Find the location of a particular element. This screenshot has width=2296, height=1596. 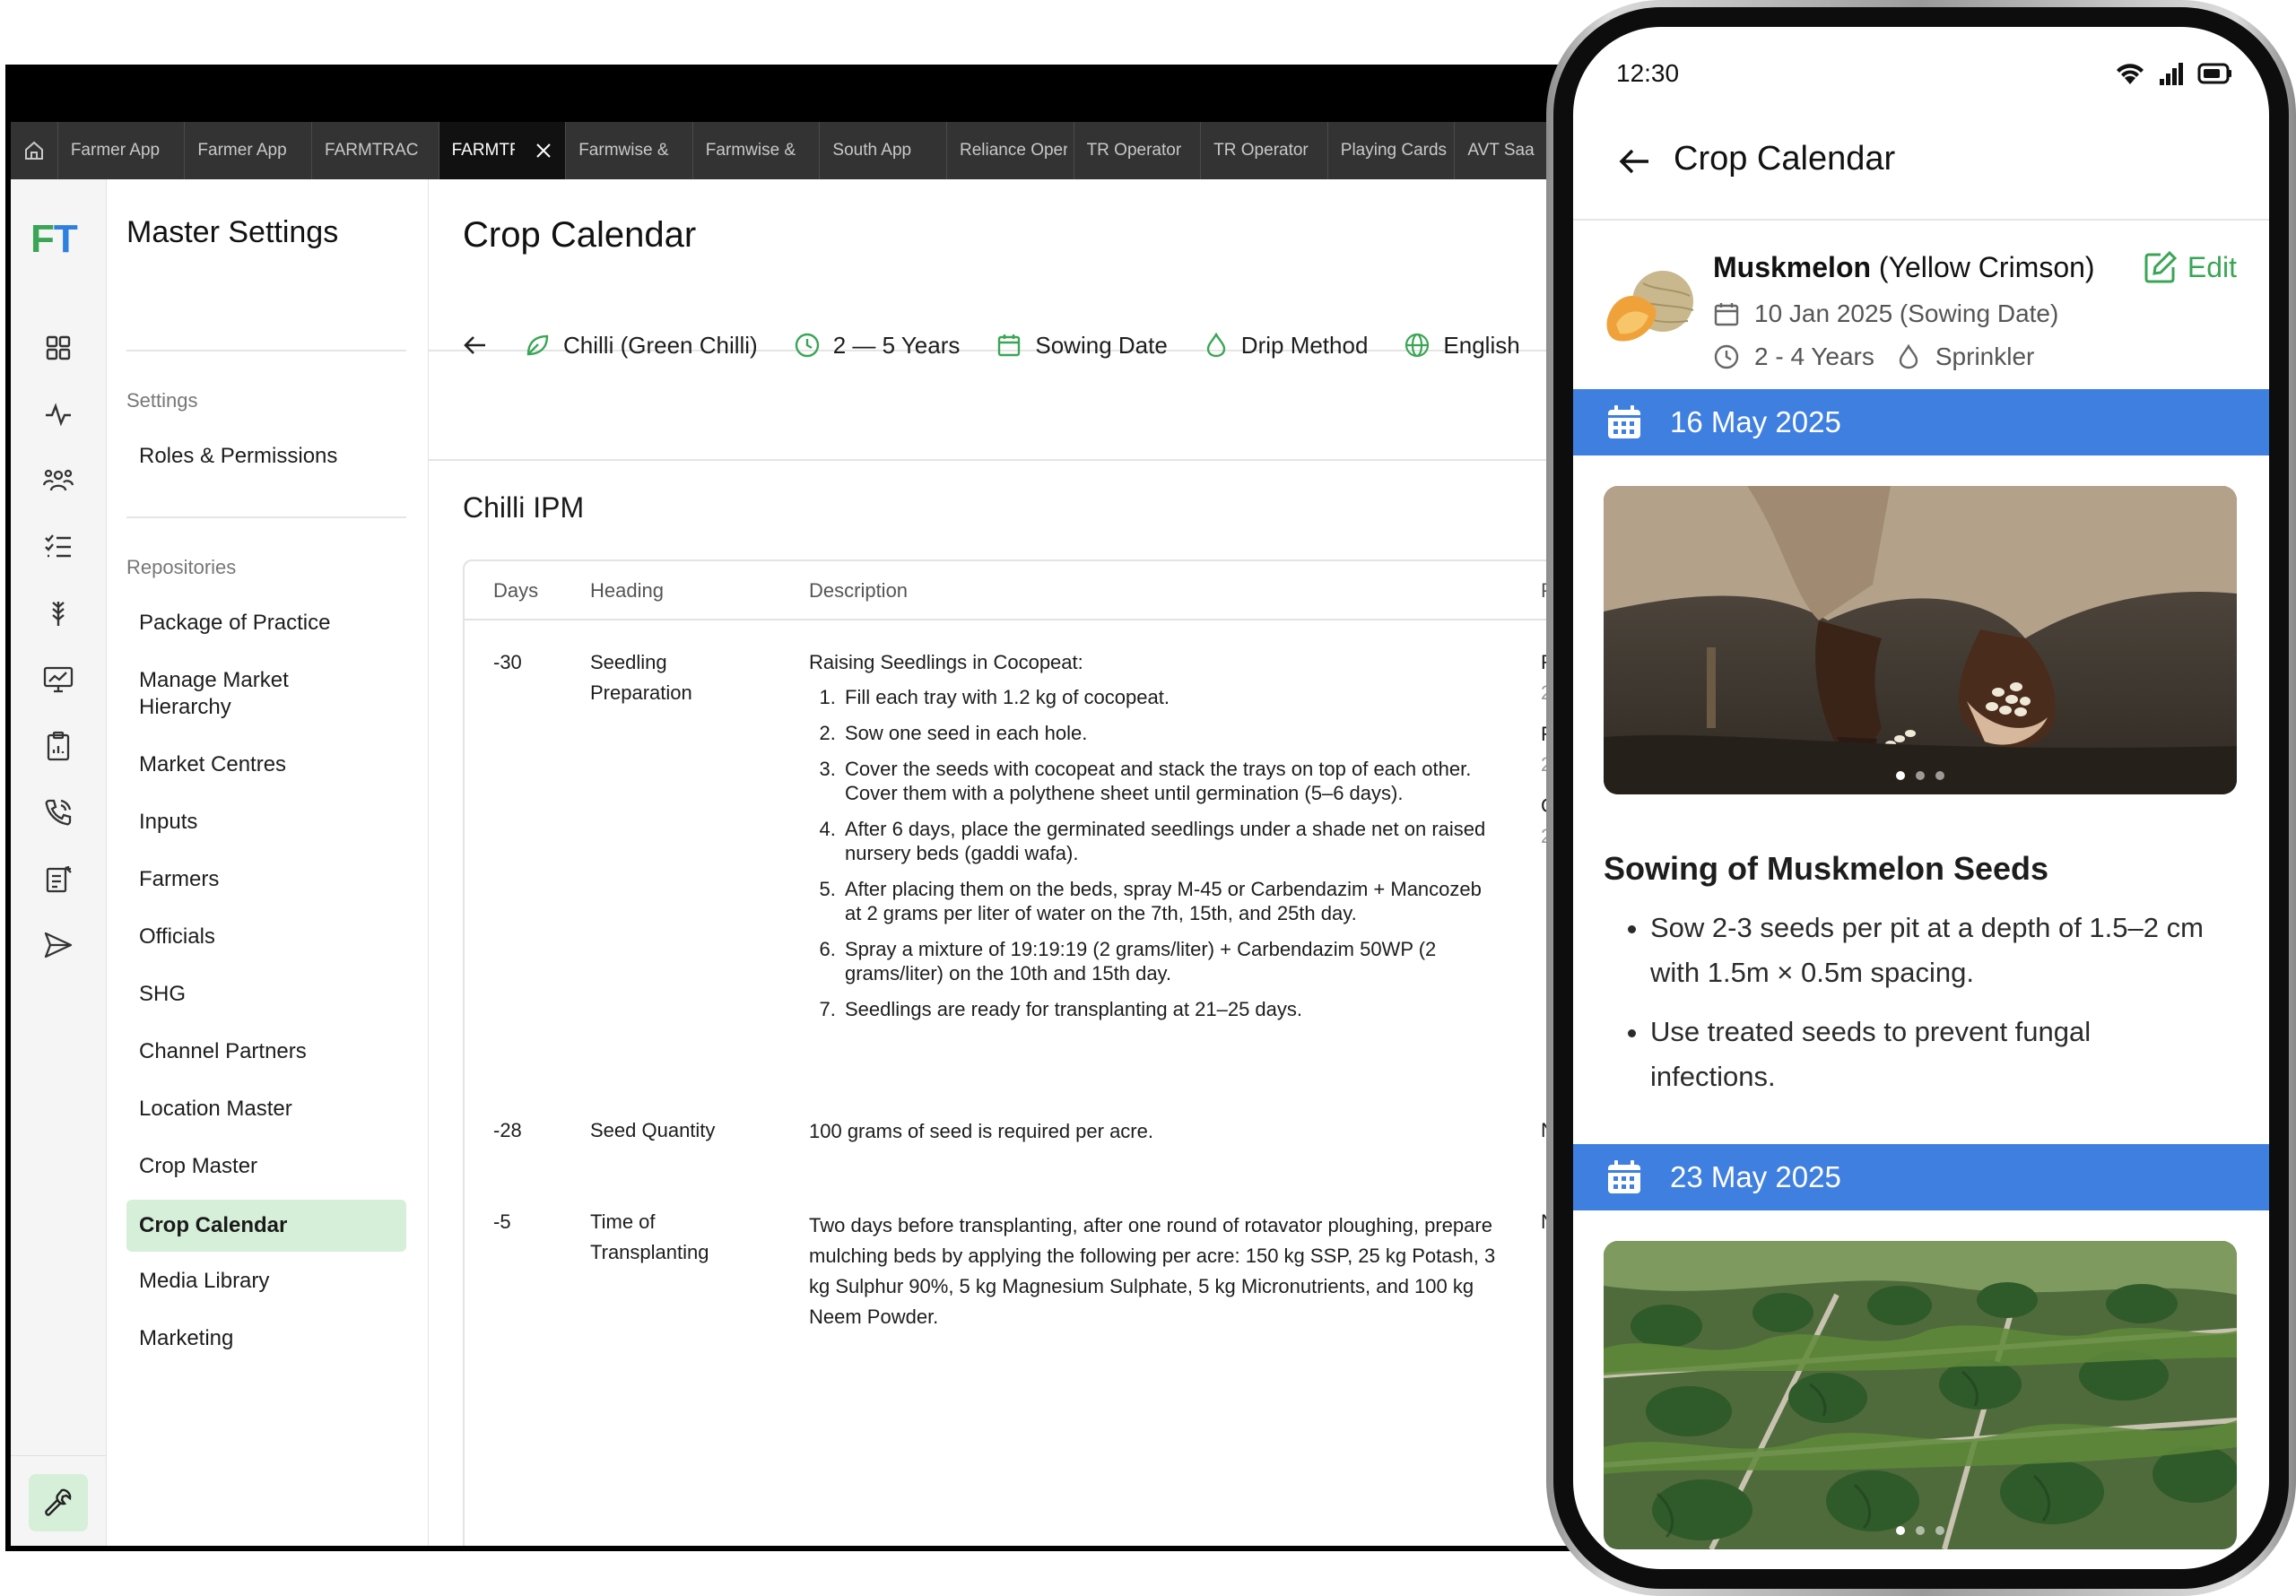

browser-tab: FARMTRAC is located at coordinates (375, 150).